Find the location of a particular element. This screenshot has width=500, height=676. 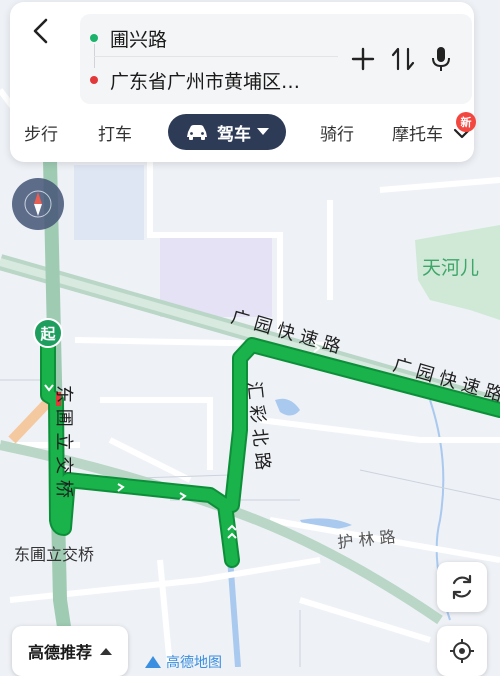

tab-drive: 驾车 is located at coordinates (227, 132).